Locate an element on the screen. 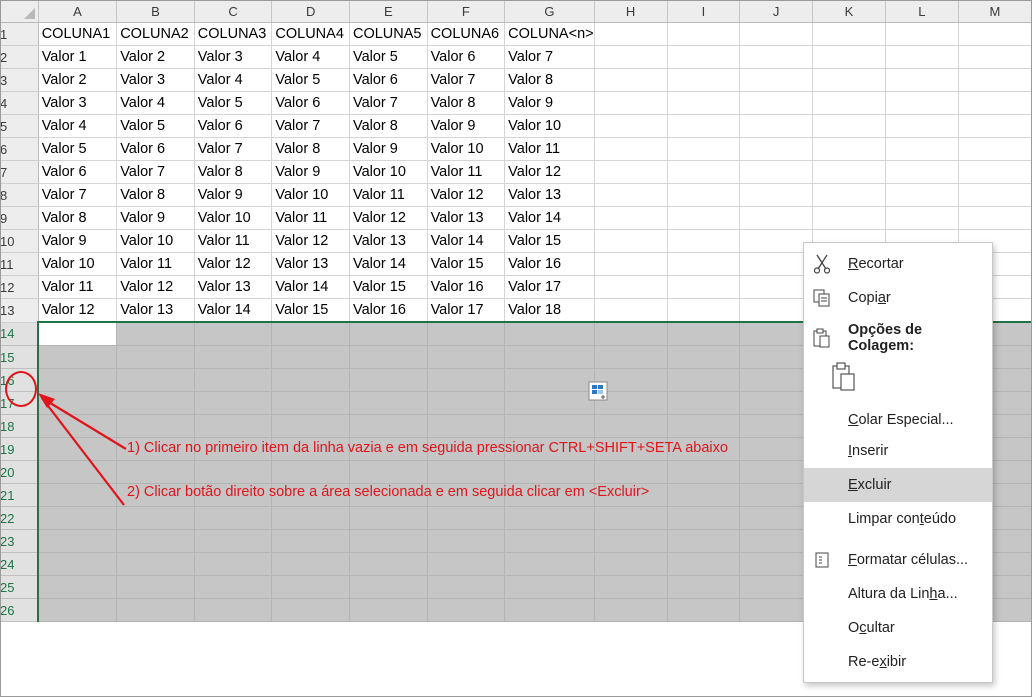 This screenshot has height=697, width=1032. cell-c14 is located at coordinates (233, 333).